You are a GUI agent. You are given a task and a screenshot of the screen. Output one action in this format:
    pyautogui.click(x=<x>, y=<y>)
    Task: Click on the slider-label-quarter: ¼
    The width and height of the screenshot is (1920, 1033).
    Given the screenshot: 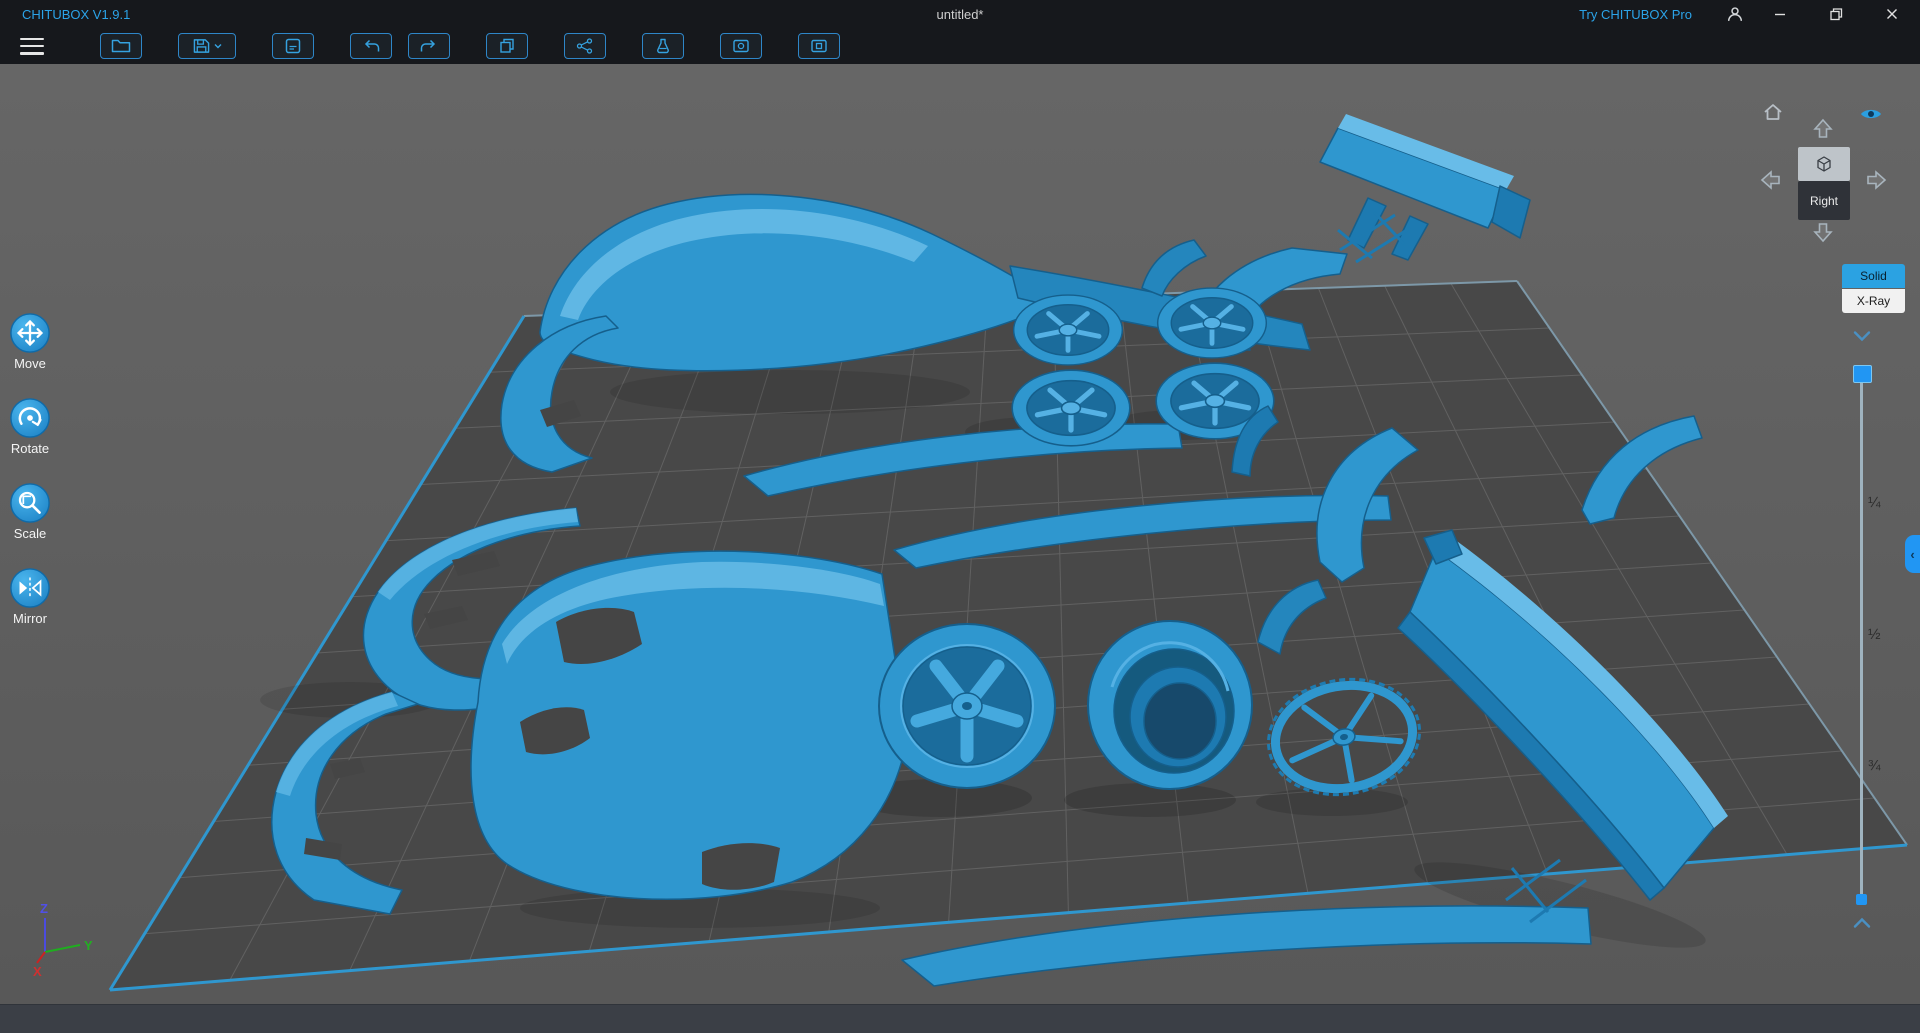 What is the action you would take?
    pyautogui.click(x=1874, y=502)
    